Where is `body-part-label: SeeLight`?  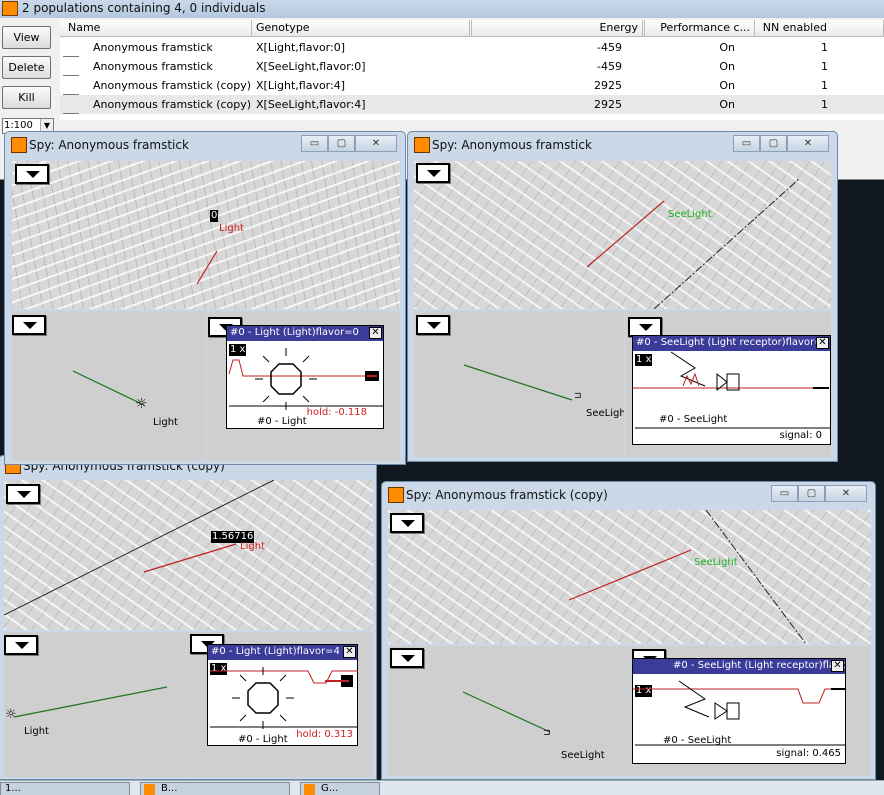
body-part-label: SeeLight is located at coordinates (605, 413).